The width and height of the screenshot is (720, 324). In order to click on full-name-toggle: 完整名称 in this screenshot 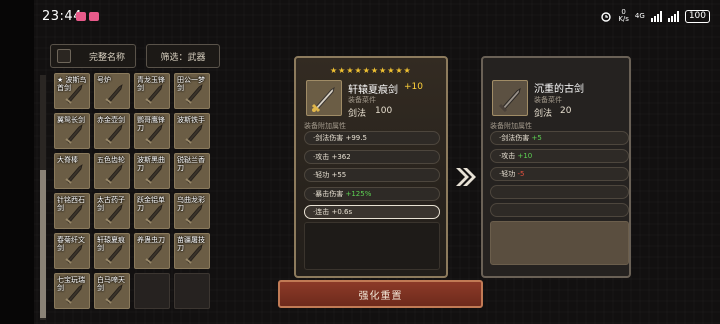, I will do `click(93, 56)`.